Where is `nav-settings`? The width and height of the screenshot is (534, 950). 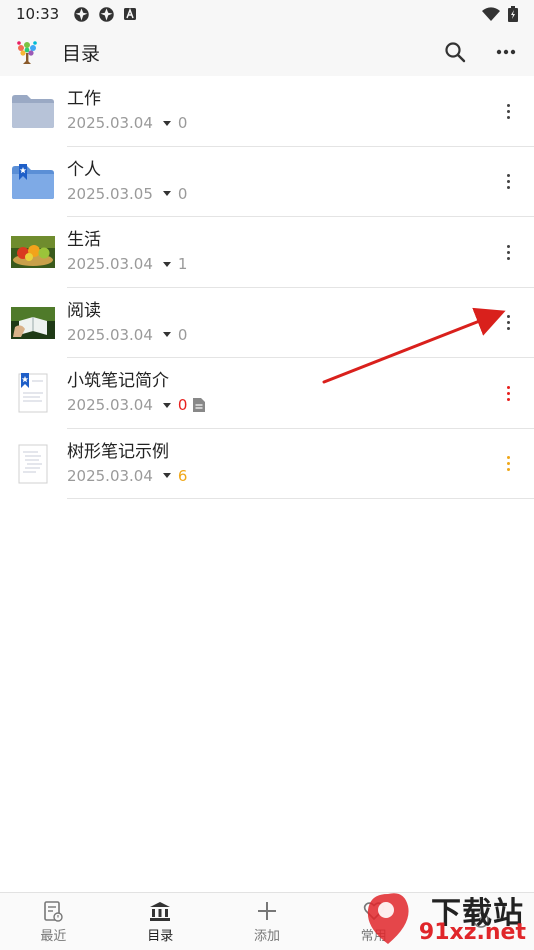
nav-settings is located at coordinates (480, 921).